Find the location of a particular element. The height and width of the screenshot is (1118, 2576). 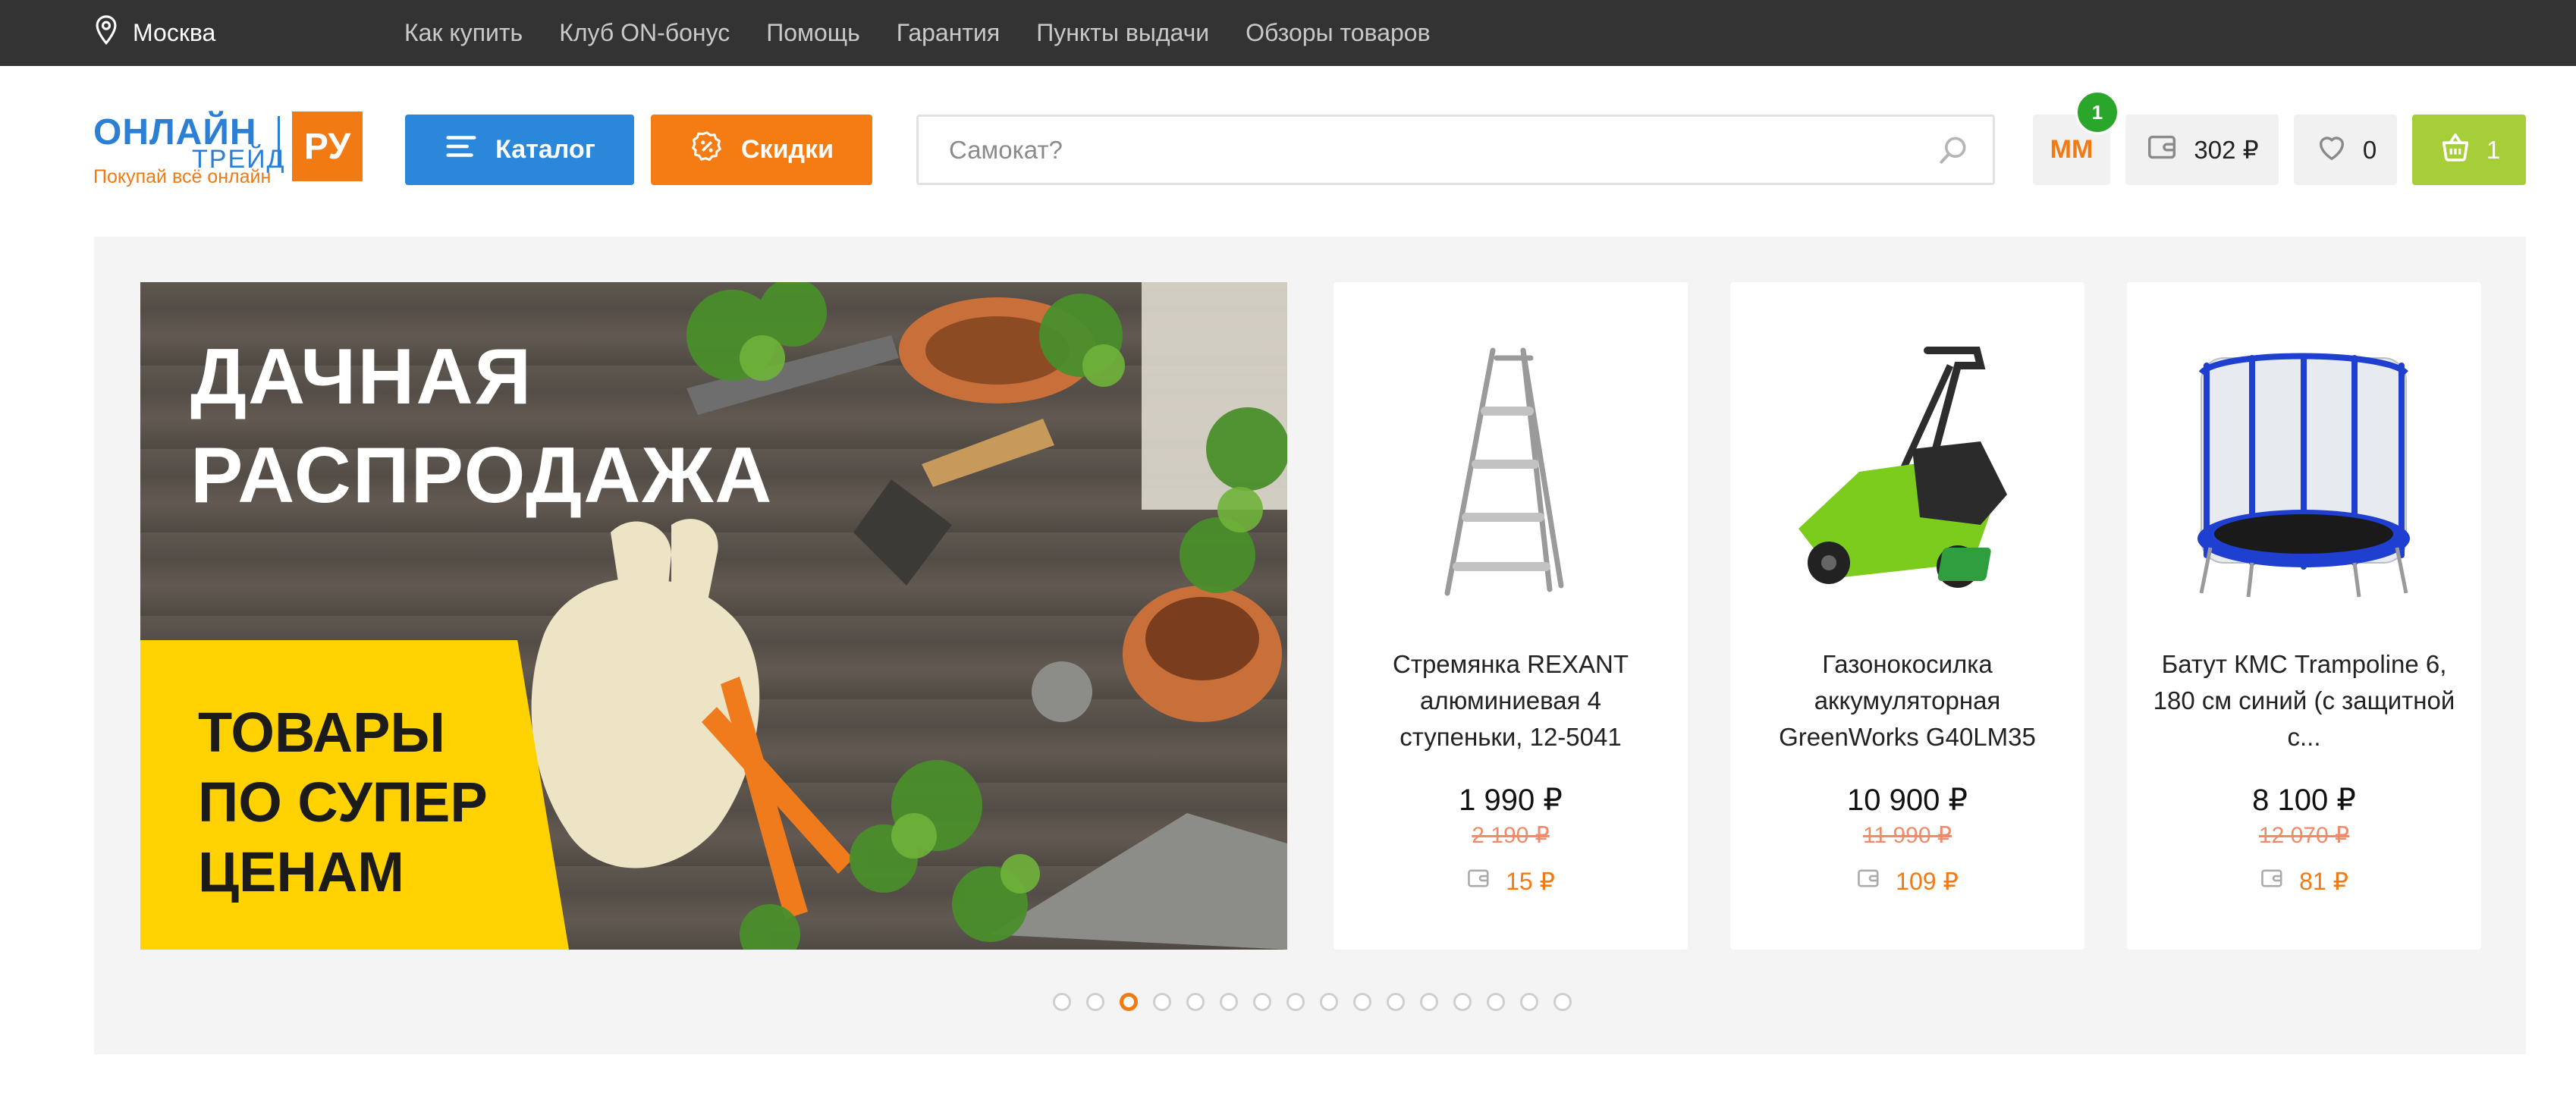

product-image-trampoline is located at coordinates (2303, 475).